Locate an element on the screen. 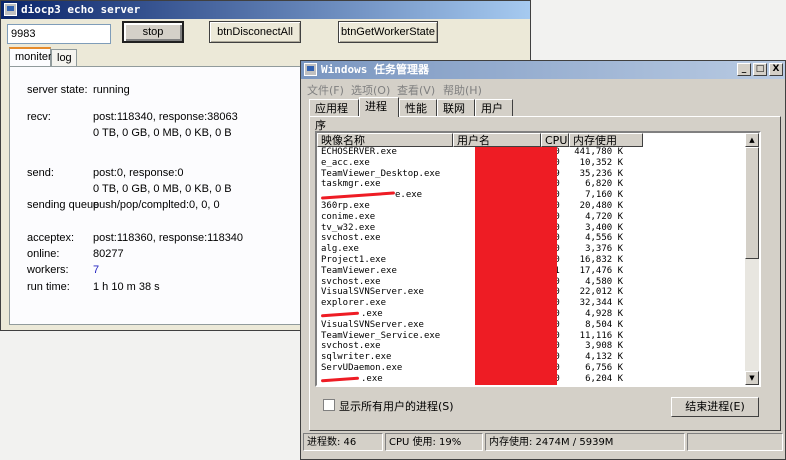 The width and height of the screenshot is (786, 460). scroll-down-icon: ▼ is located at coordinates (752, 378).